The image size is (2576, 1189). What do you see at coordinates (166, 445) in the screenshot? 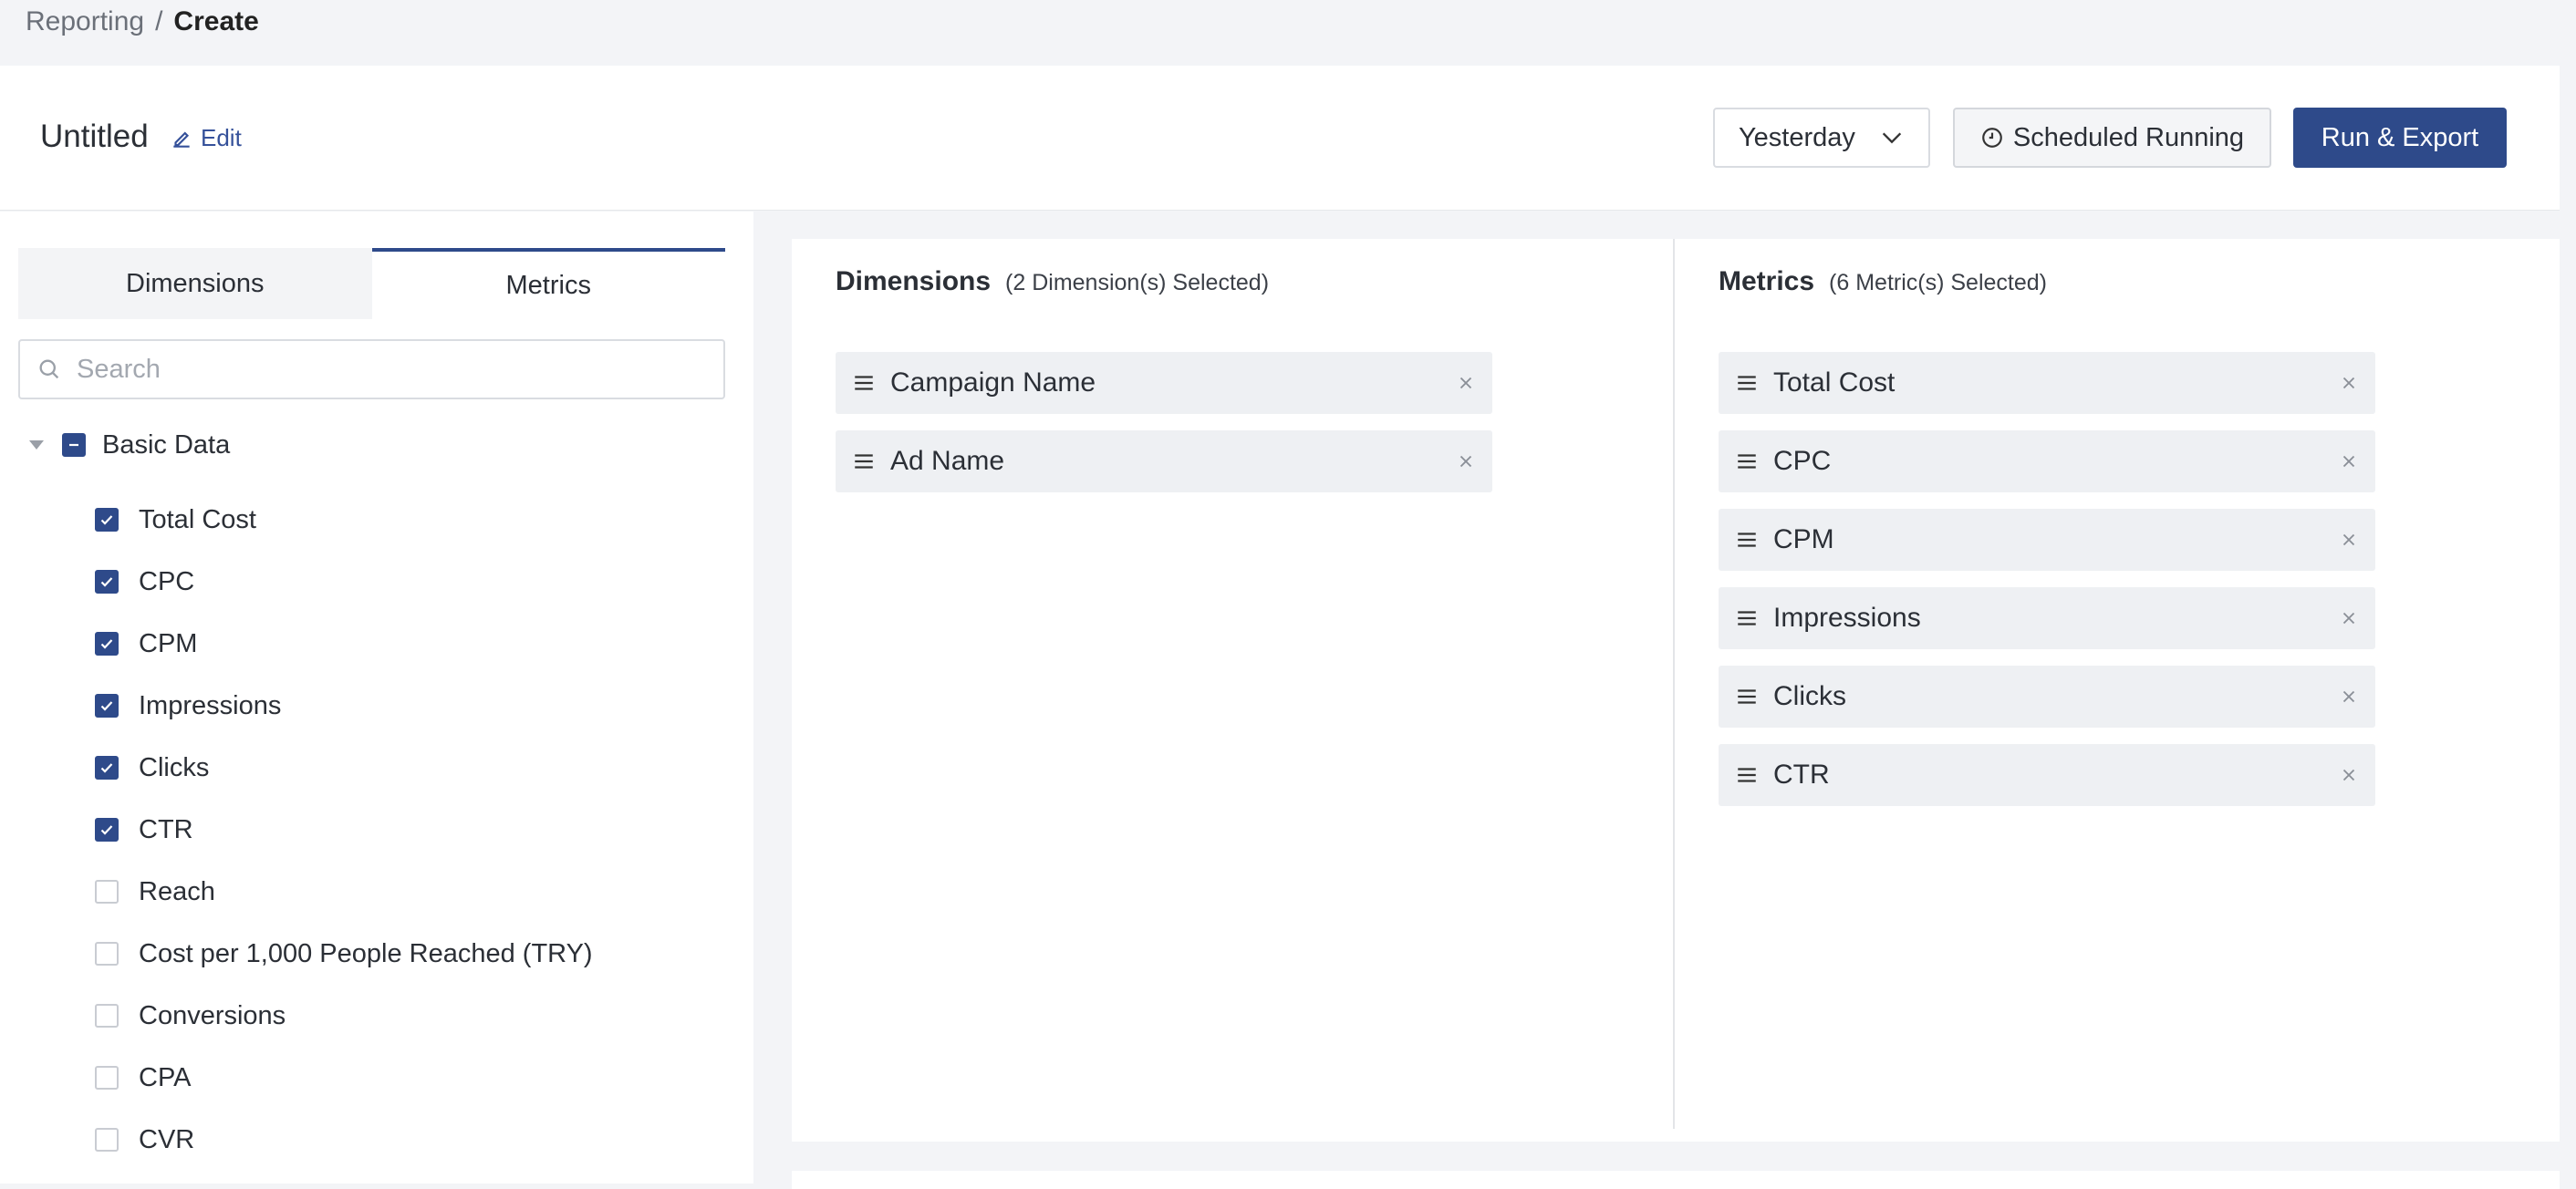
I see `group-label: Basic Data` at bounding box center [166, 445].